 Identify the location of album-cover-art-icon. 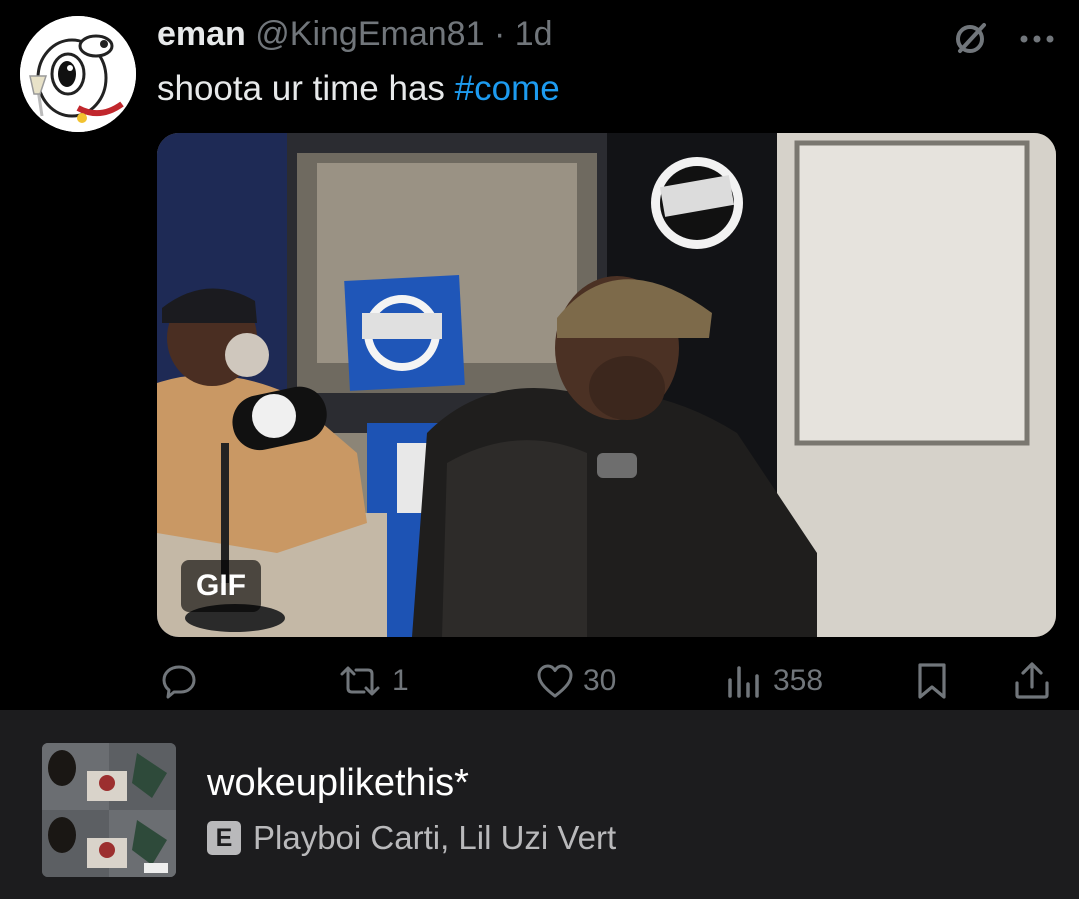
(109, 810).